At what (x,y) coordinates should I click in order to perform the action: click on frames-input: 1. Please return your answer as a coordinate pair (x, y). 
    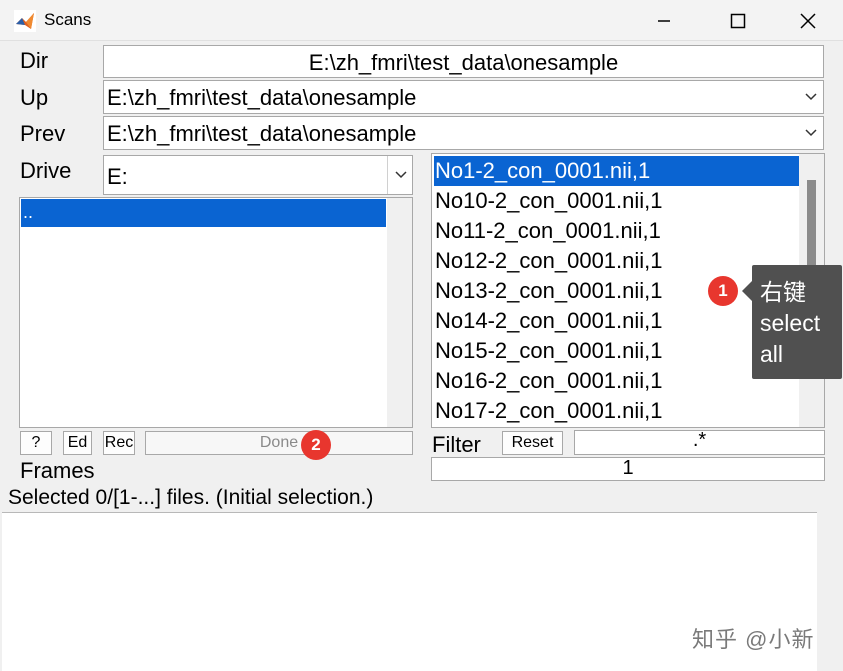
    Looking at the image, I should click on (628, 469).